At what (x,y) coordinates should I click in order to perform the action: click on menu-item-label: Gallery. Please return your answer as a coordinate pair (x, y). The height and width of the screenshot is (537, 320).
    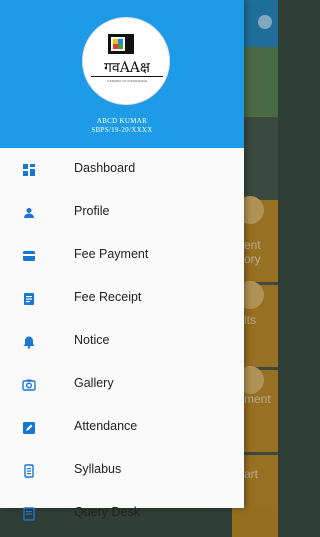
    Looking at the image, I should click on (94, 383).